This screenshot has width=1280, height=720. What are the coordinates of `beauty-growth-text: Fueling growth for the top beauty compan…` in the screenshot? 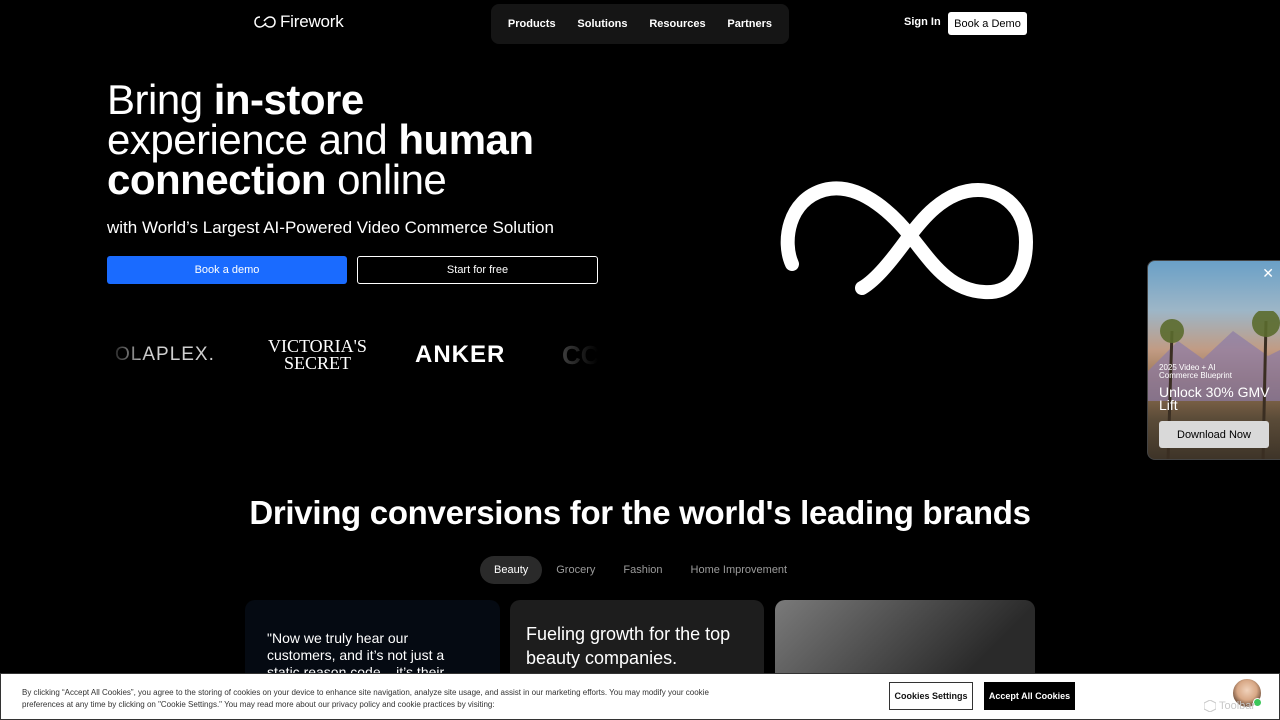 It's located at (628, 646).